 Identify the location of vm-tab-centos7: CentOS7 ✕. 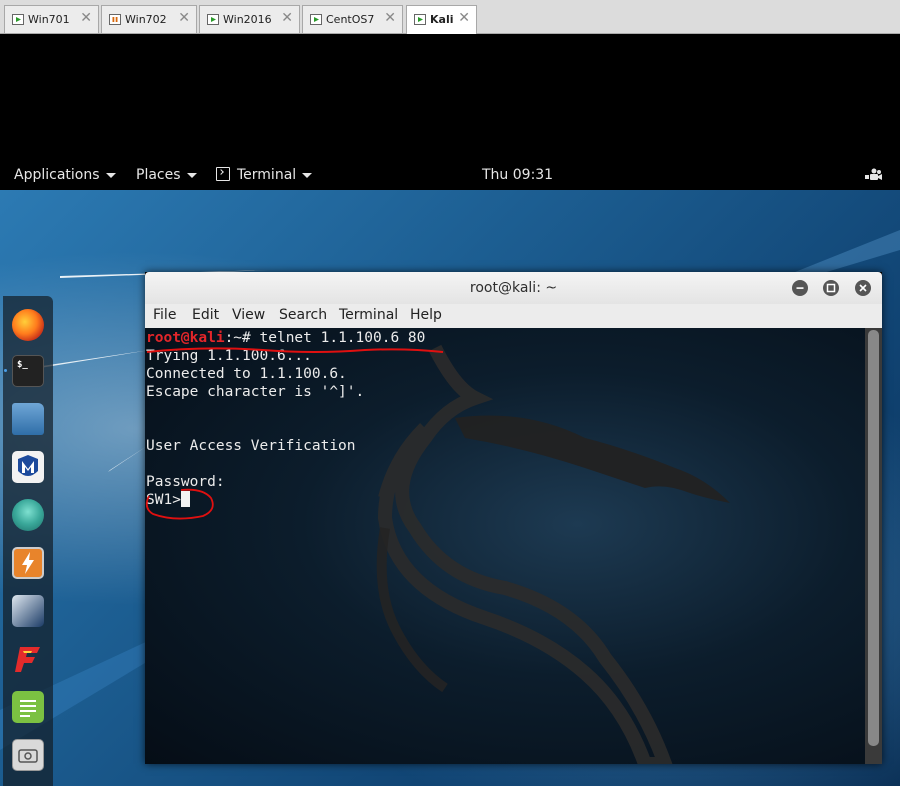
(352, 19).